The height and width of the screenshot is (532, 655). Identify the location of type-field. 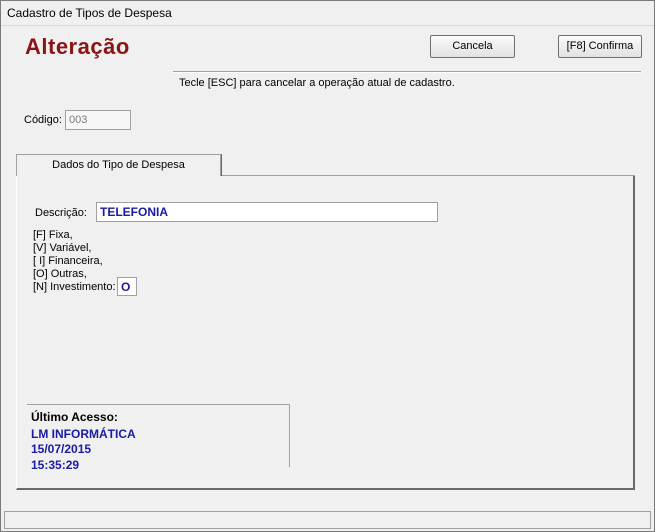
(127, 286).